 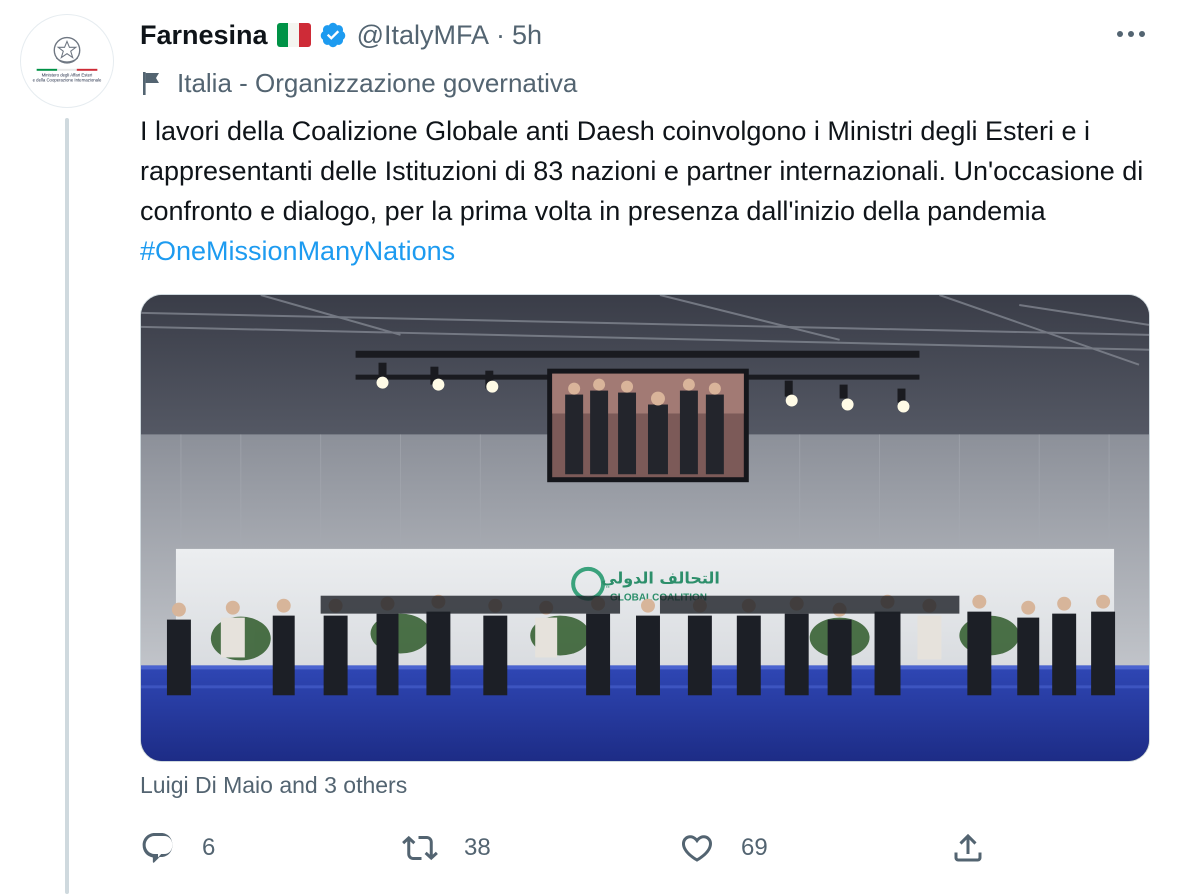 I want to click on flag-label-icon, so click(x=151, y=83).